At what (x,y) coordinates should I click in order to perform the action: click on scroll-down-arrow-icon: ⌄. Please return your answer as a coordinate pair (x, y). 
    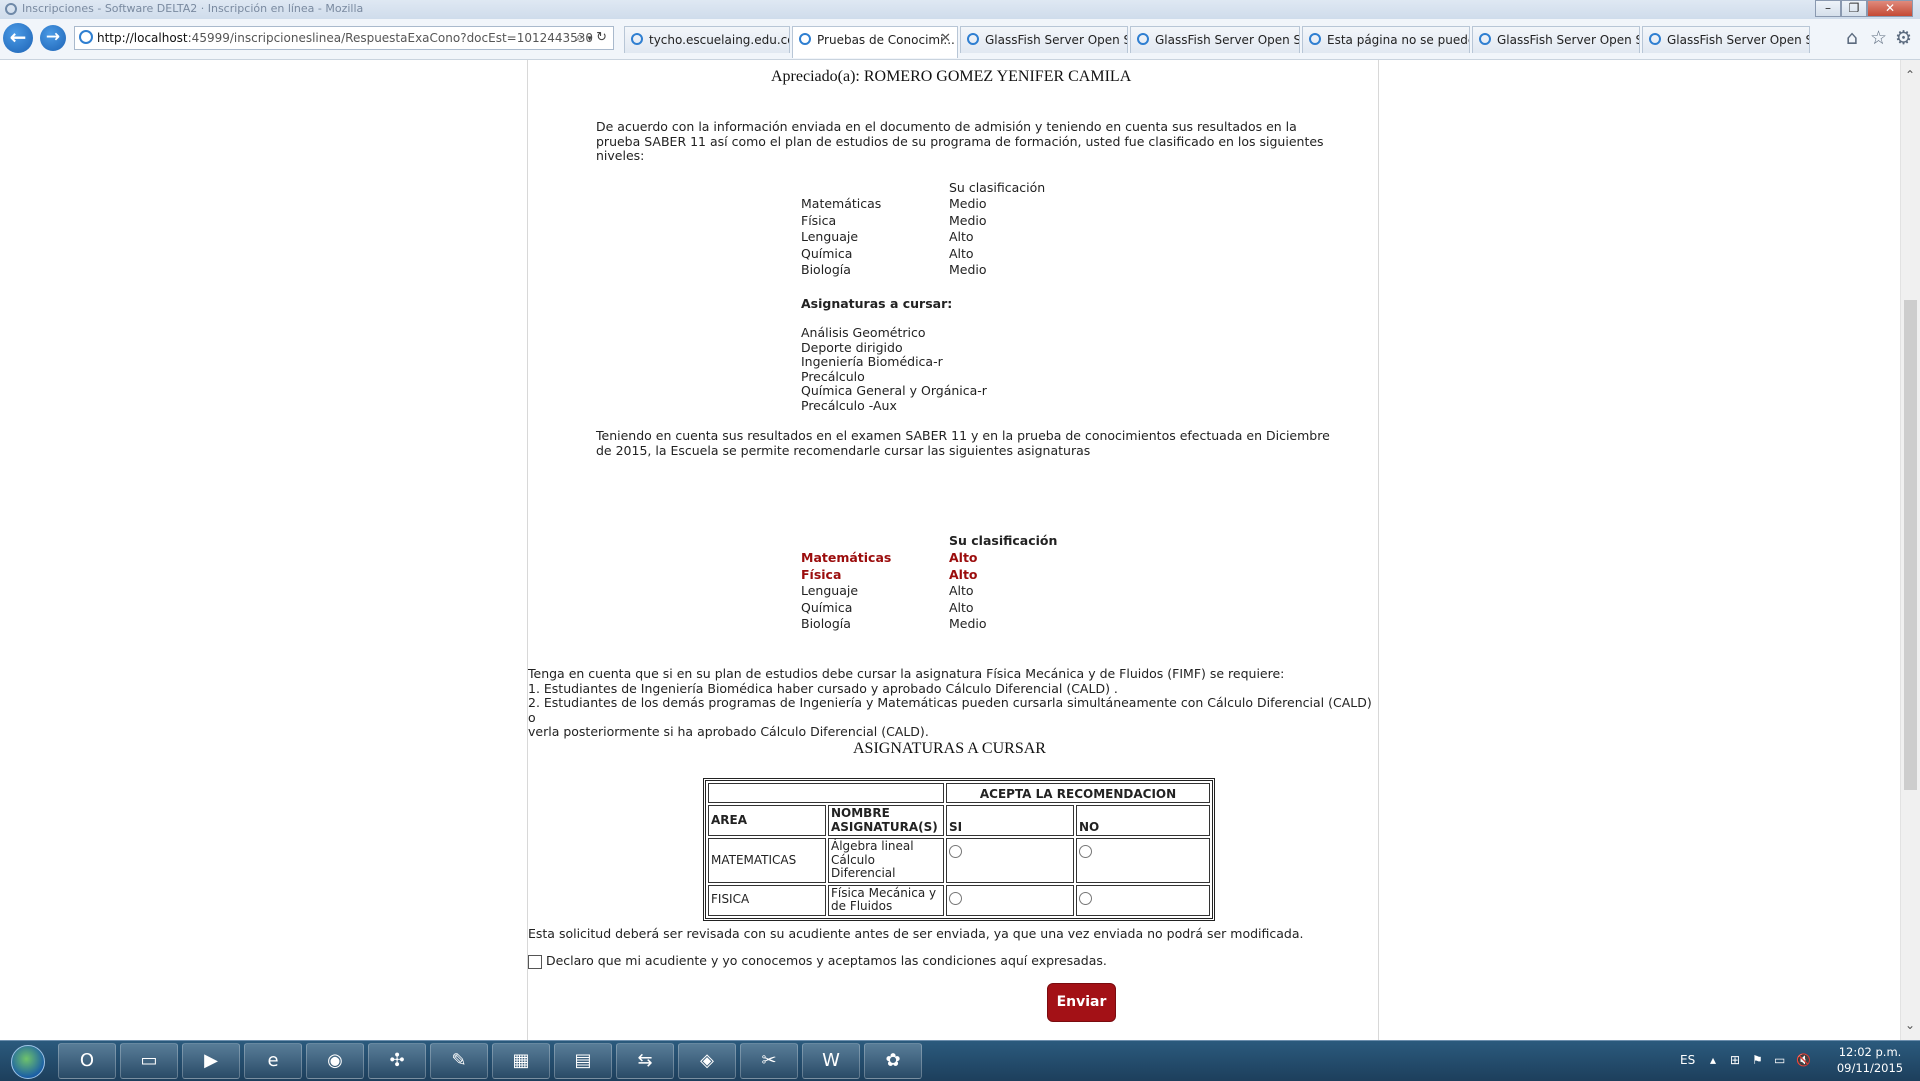
    Looking at the image, I should click on (1910, 1025).